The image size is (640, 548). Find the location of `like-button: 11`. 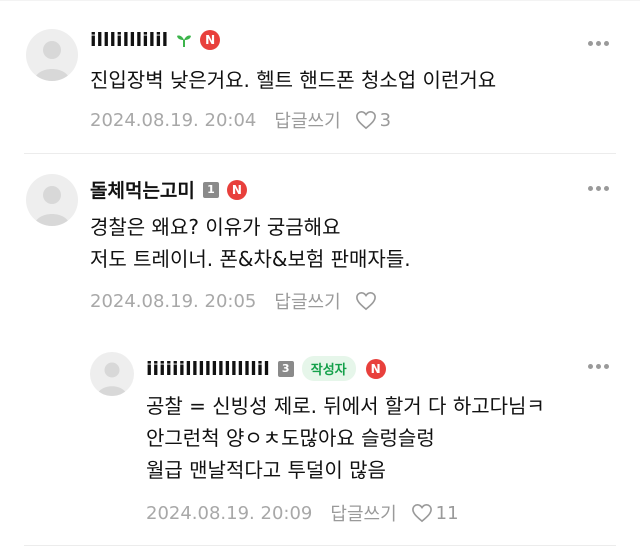

like-button: 11 is located at coordinates (435, 513).